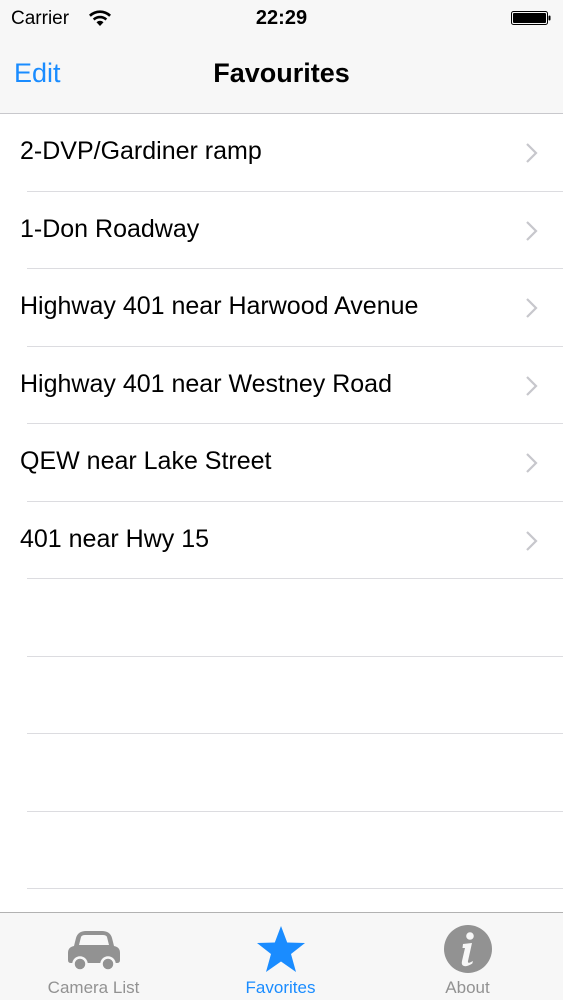  What do you see at coordinates (141, 151) in the screenshot?
I see `list-item-label: 2-DVP/Gardiner ramp` at bounding box center [141, 151].